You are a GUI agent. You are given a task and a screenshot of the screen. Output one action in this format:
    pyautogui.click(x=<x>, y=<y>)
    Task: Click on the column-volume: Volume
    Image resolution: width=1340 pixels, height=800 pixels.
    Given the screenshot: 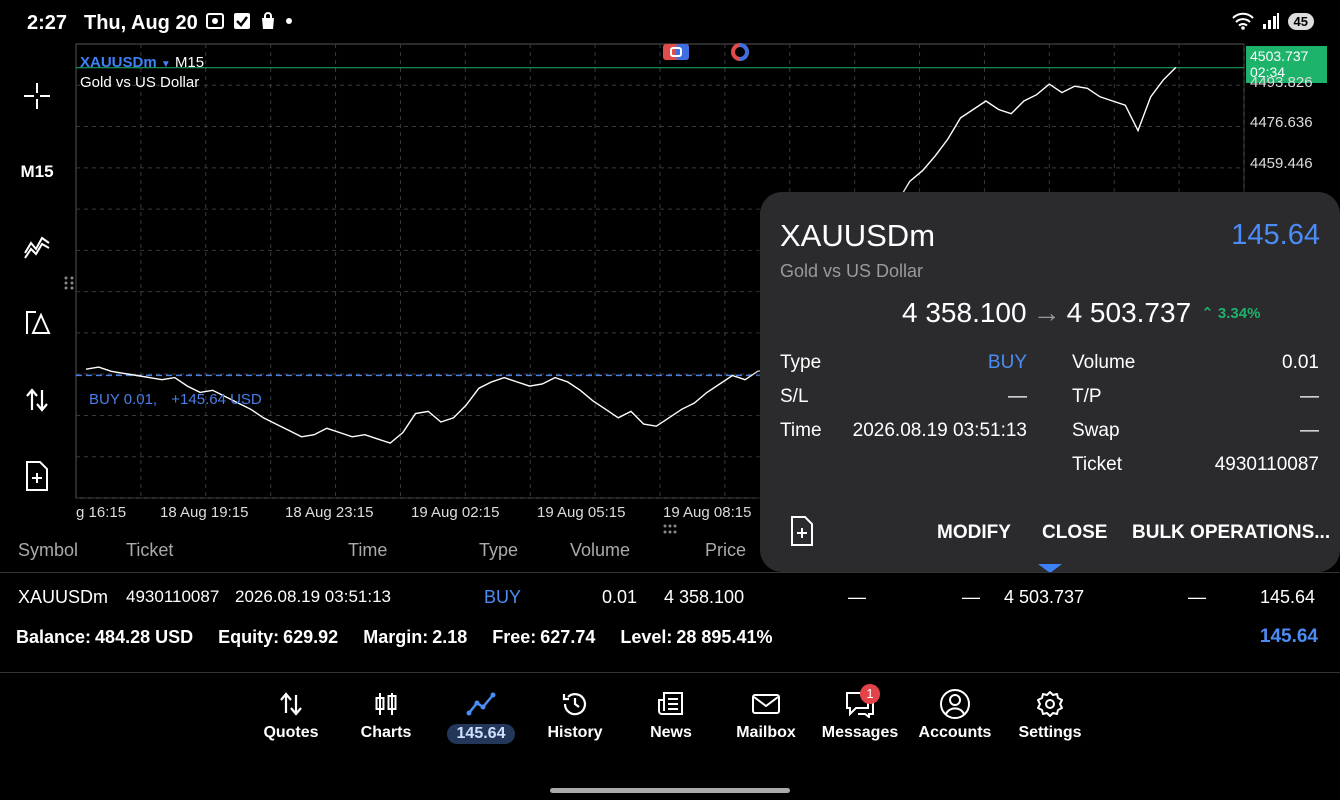 What is the action you would take?
    pyautogui.click(x=600, y=550)
    